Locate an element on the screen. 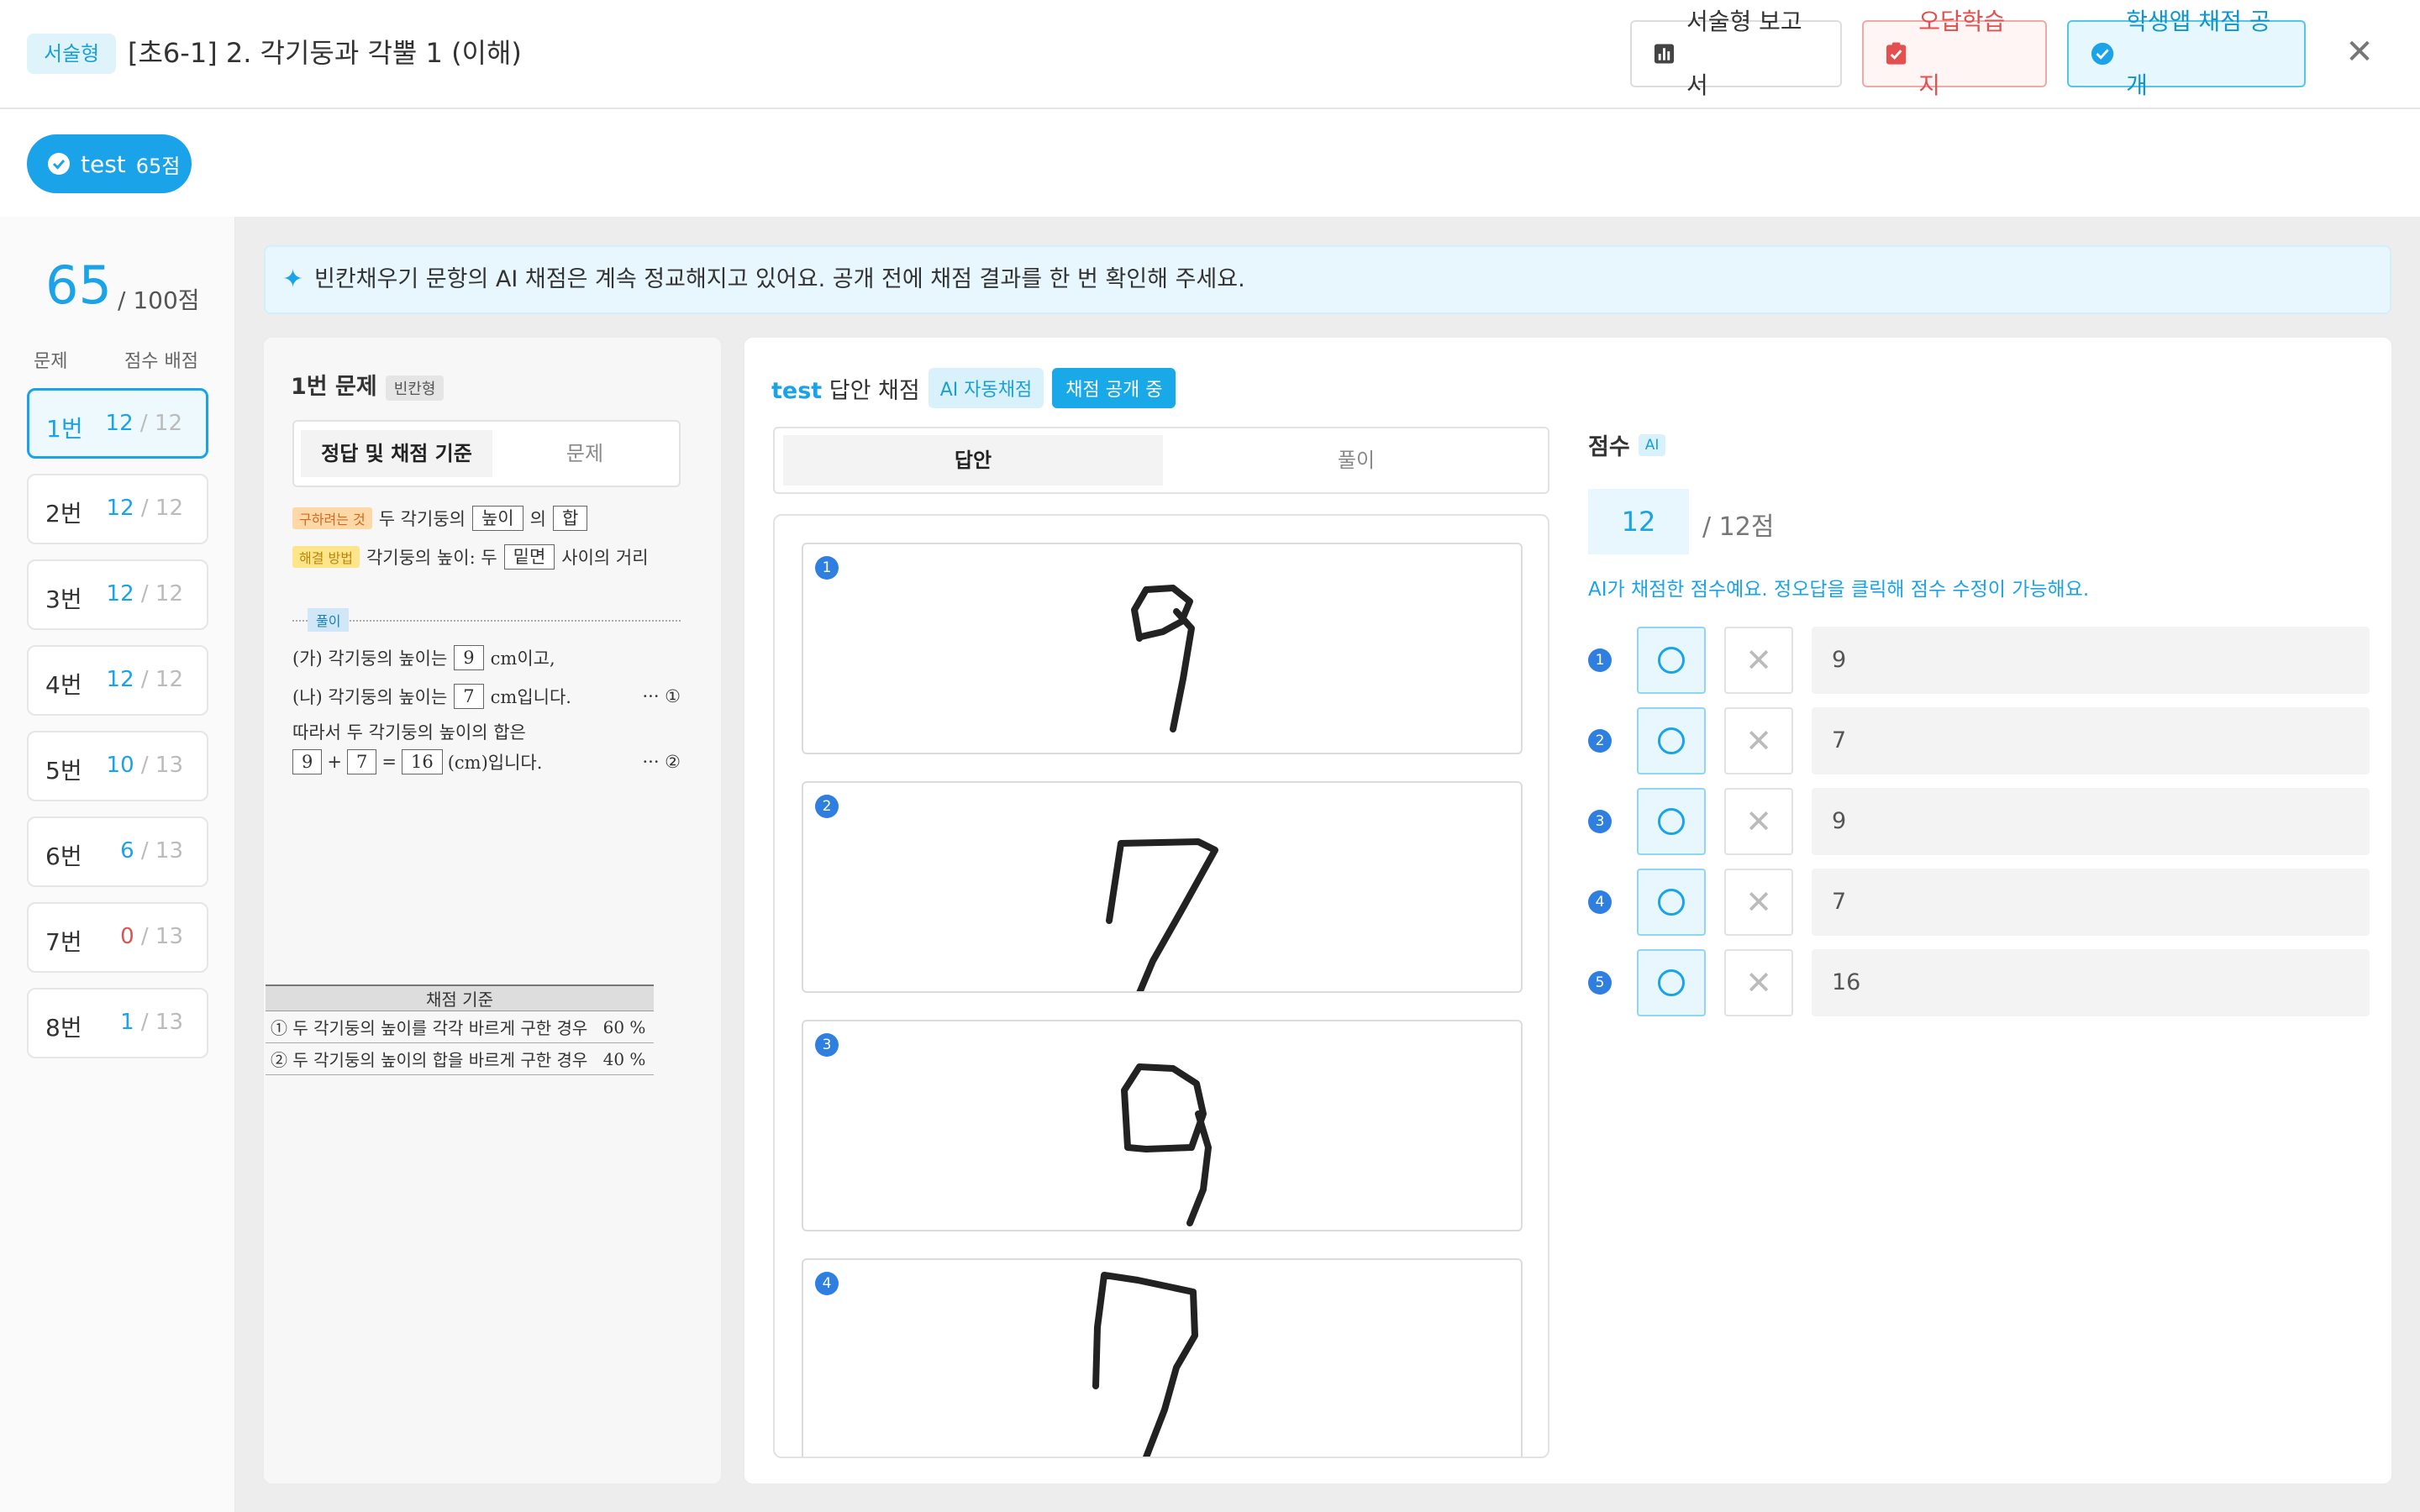 The height and width of the screenshot is (1512, 2420). tab-answer-criteria: 정답 및 채점 기준 is located at coordinates (397, 453).